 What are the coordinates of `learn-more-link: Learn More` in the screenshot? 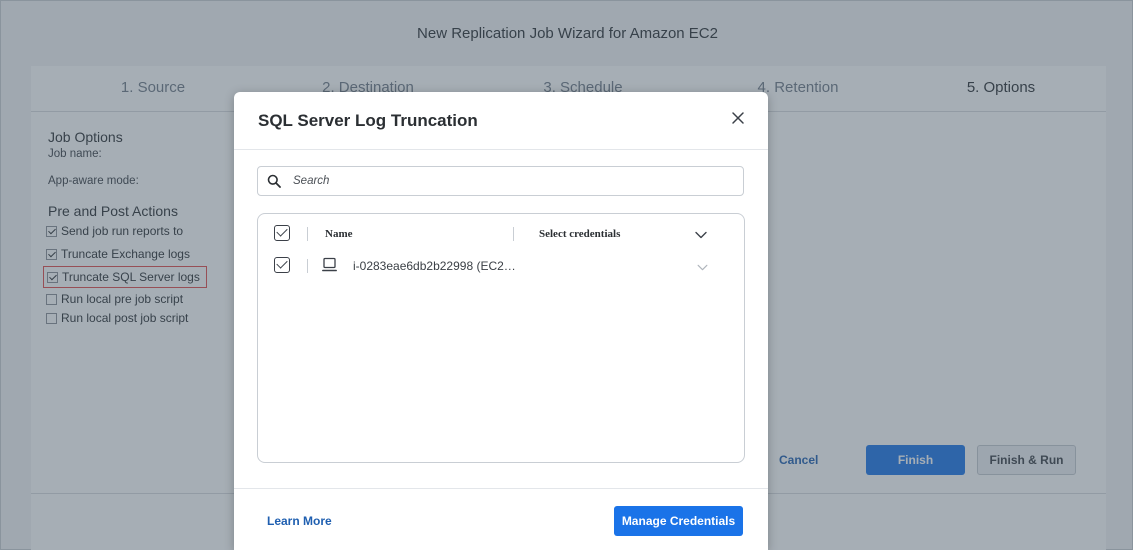 It's located at (299, 521).